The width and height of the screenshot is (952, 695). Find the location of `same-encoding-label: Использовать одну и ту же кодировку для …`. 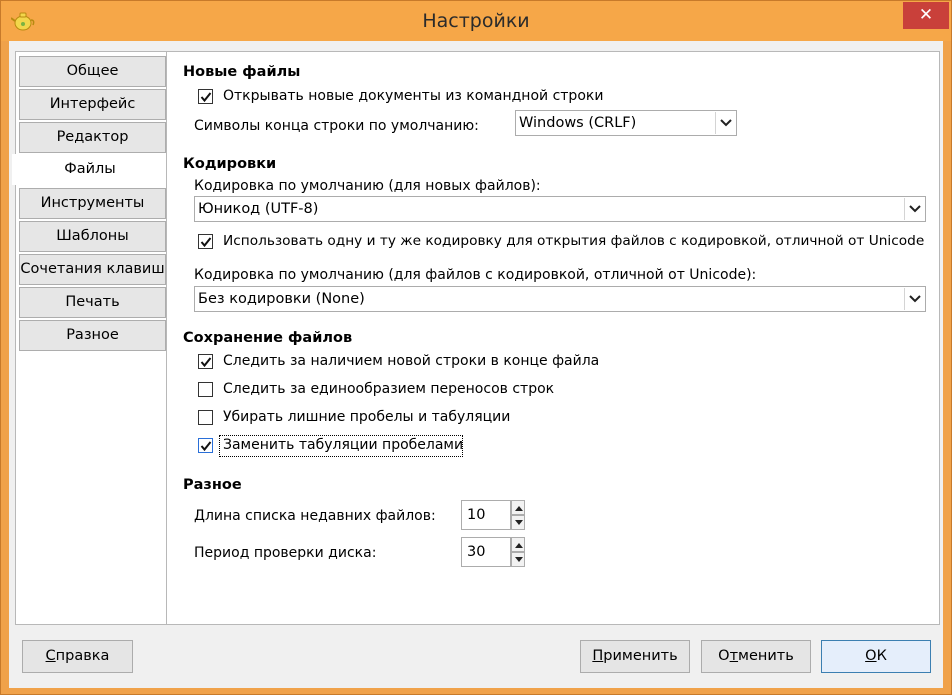

same-encoding-label: Использовать одну и ту же кодировку для … is located at coordinates (574, 241).